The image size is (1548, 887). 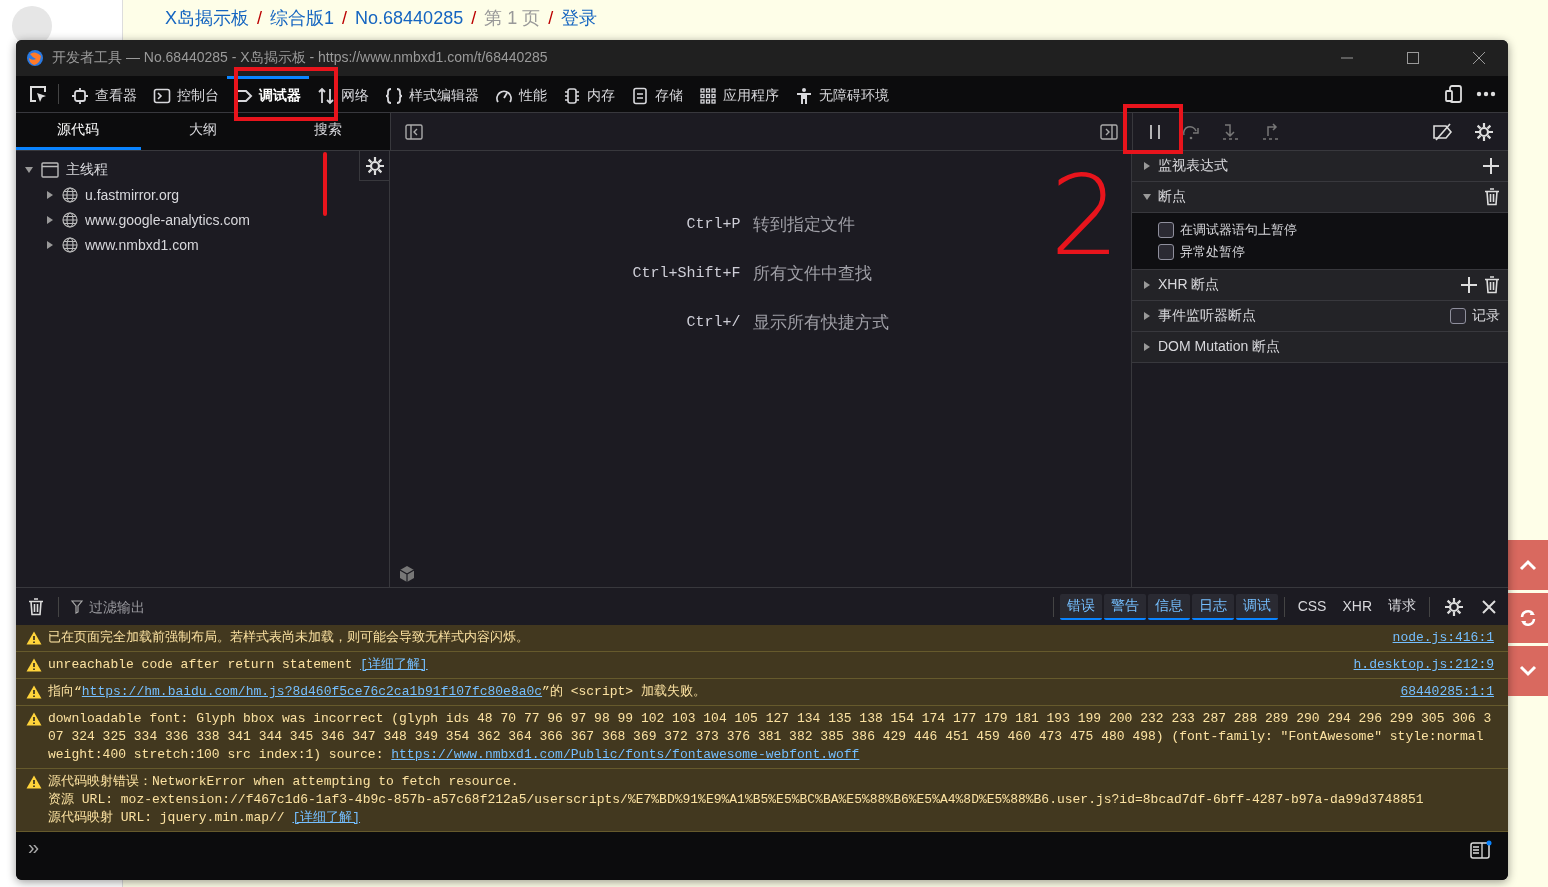 What do you see at coordinates (820, 323) in the screenshot?
I see `shortcut-label: 显示所有快捷方式` at bounding box center [820, 323].